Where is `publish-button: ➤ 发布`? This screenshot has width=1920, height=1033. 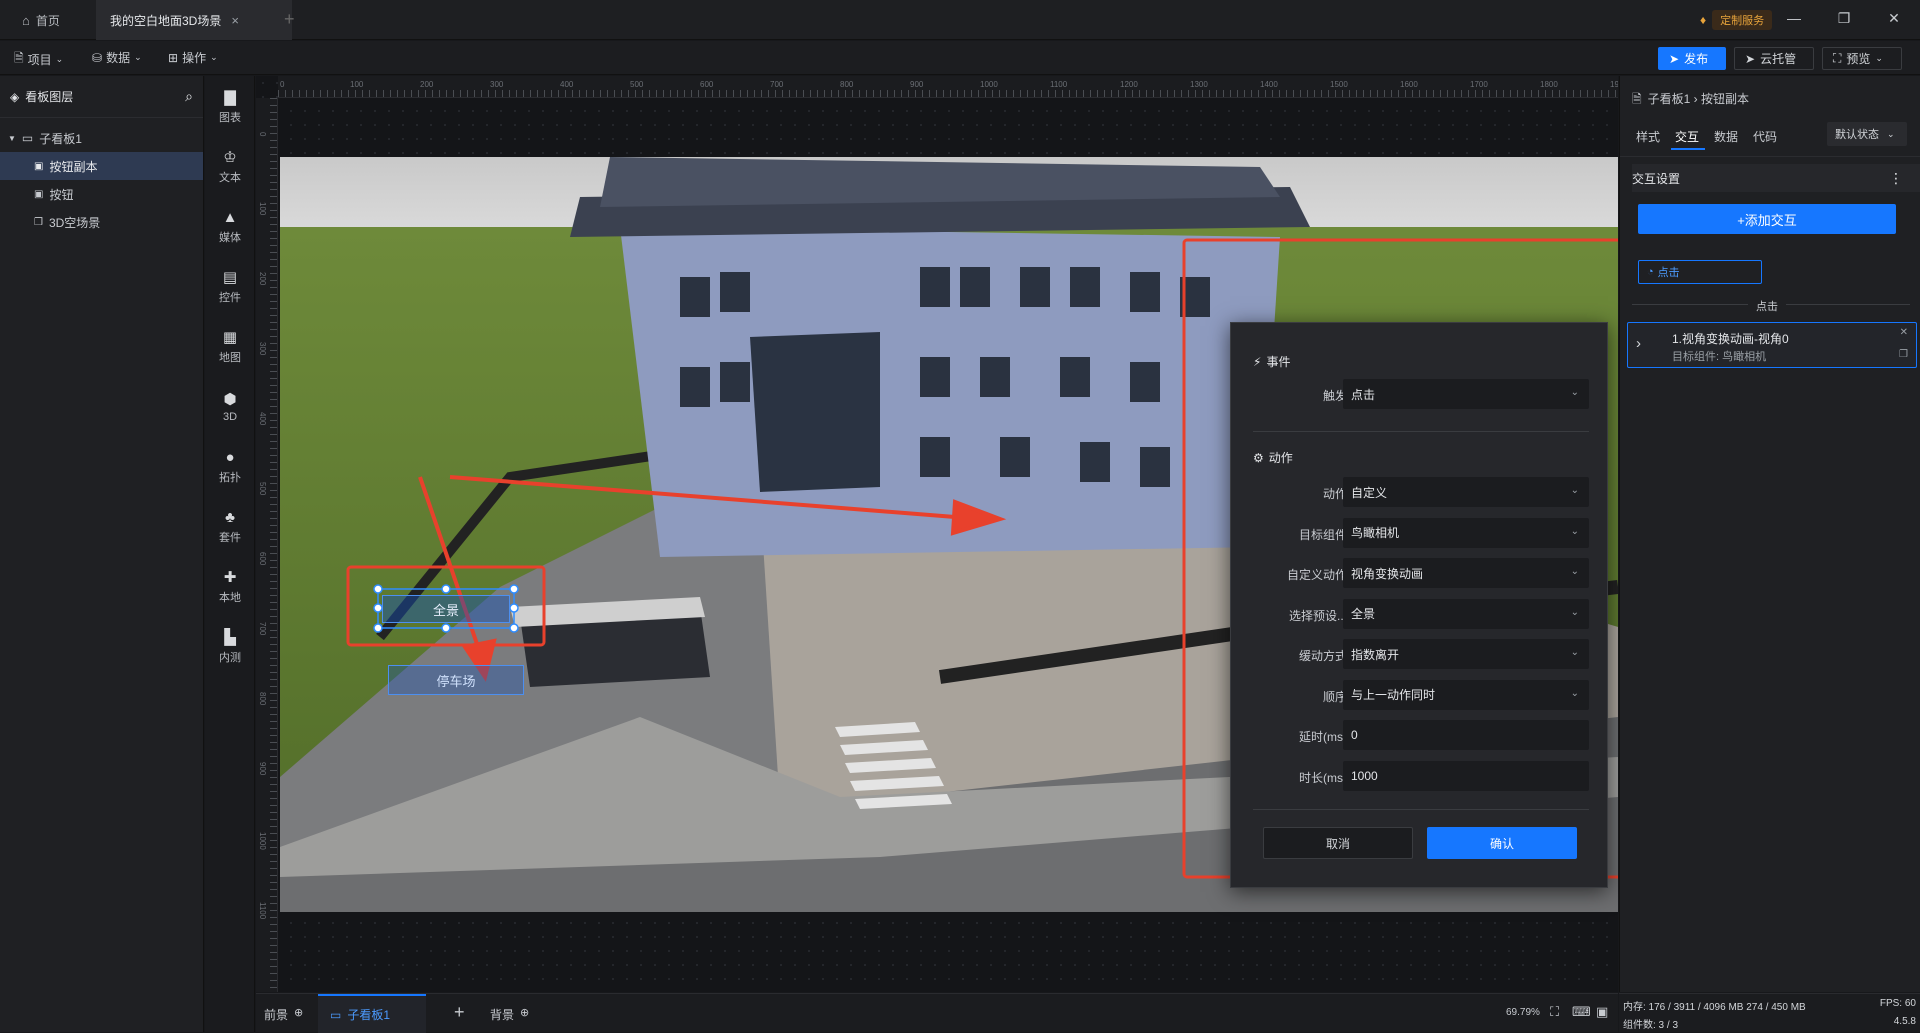
publish-button: ➤ 发布 is located at coordinates (1692, 58).